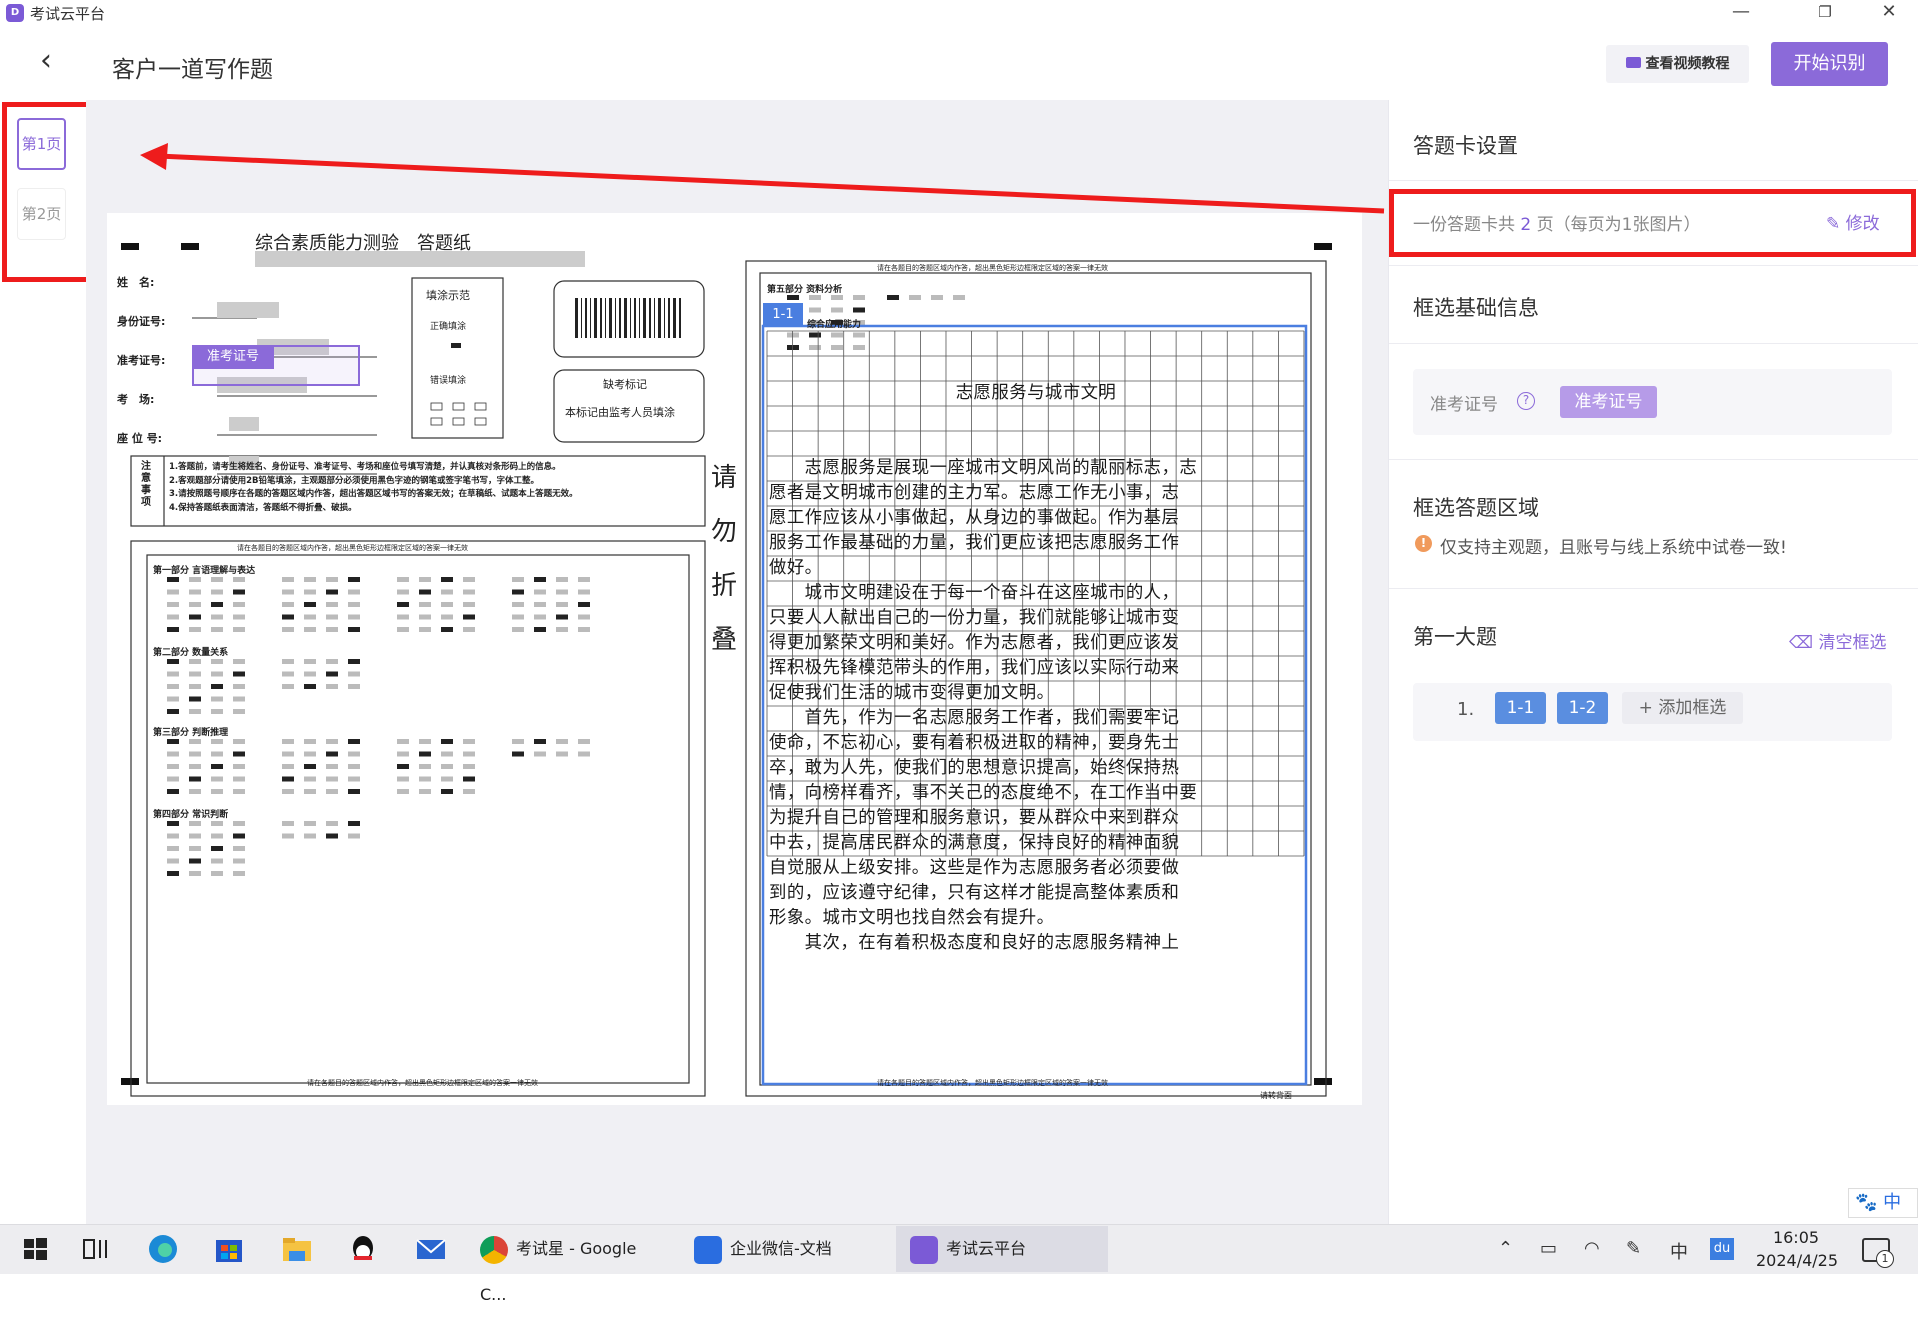 Image resolution: width=1918 pixels, height=1318 pixels. I want to click on eraser-icon: ⌫, so click(1804, 643).